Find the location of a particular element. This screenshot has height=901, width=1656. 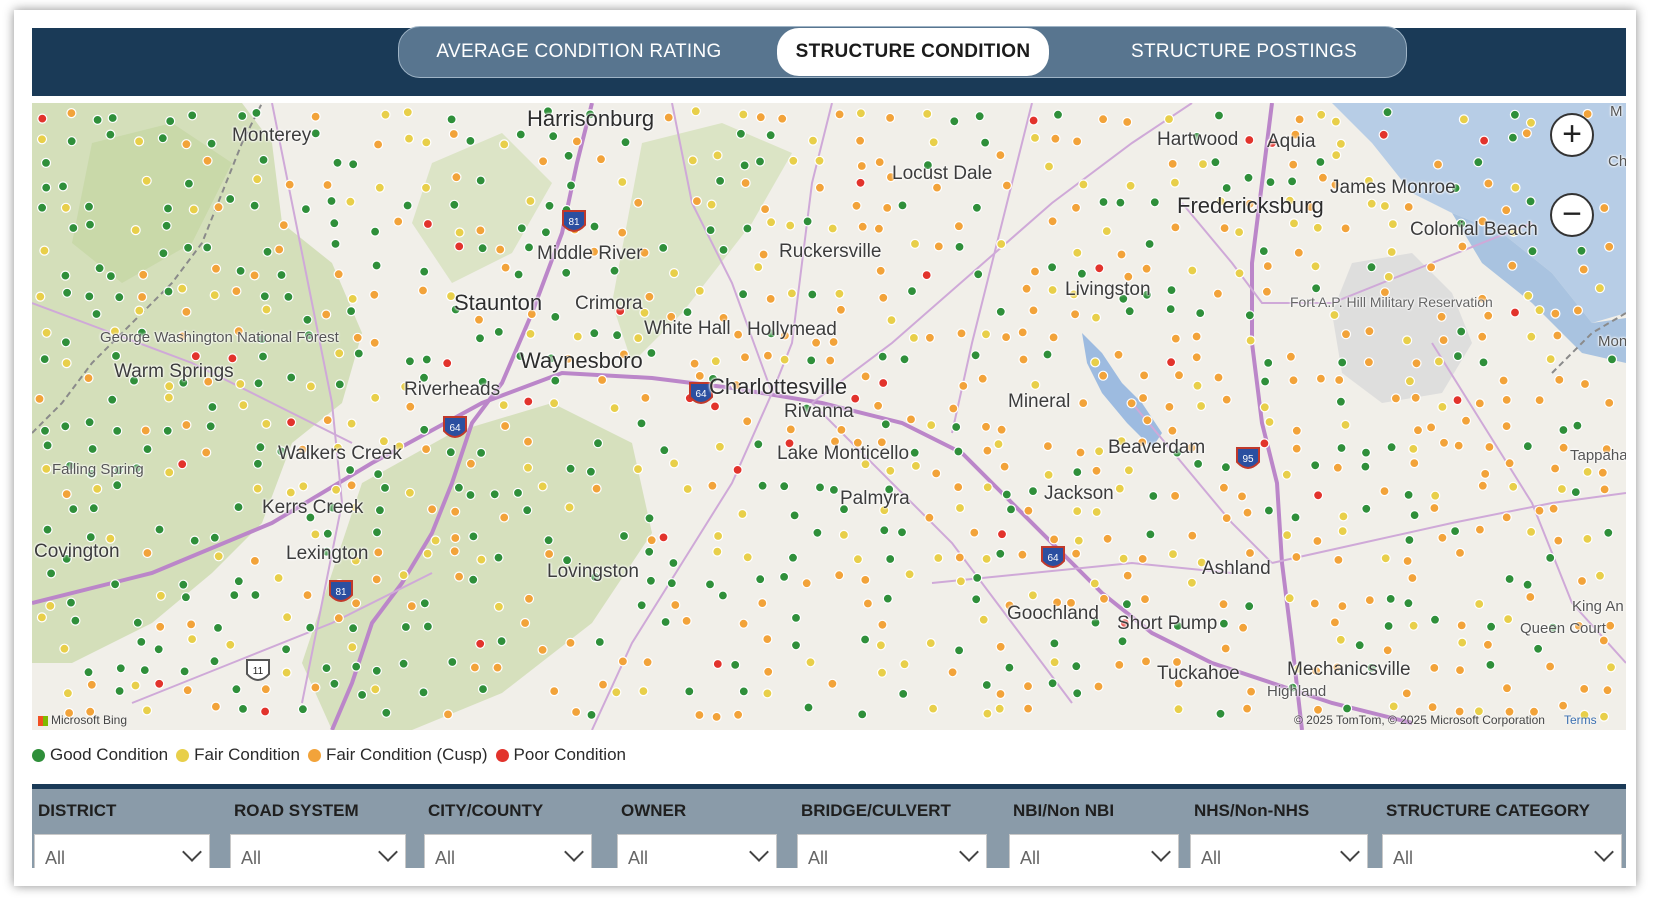

nbi-dropdown: All is located at coordinates (1094, 851).